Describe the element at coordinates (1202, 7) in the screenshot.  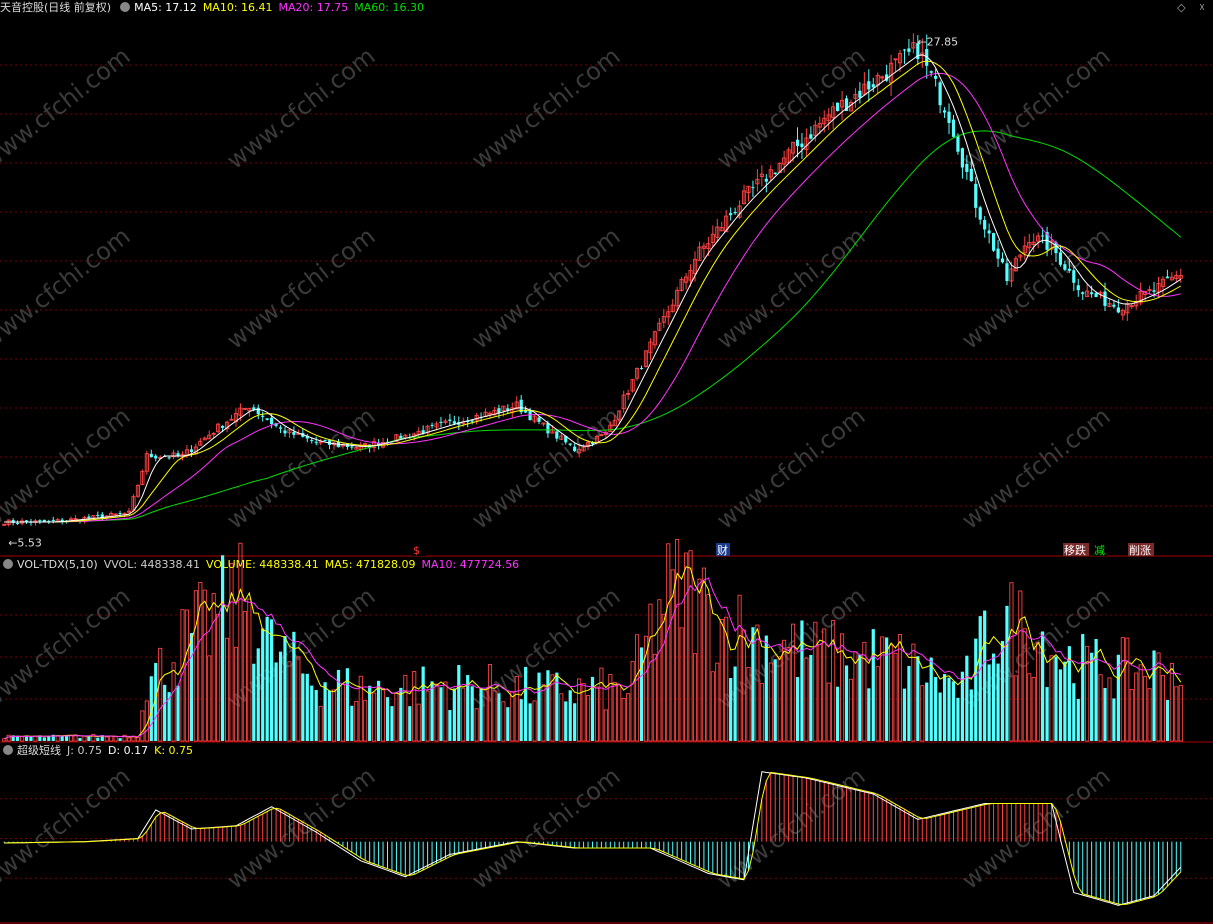
I see `close-icon: ☓` at that location.